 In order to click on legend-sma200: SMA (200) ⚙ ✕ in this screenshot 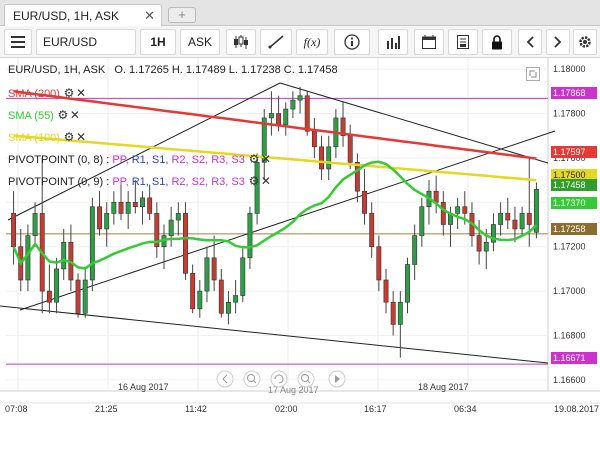, I will do `click(47, 93)`.